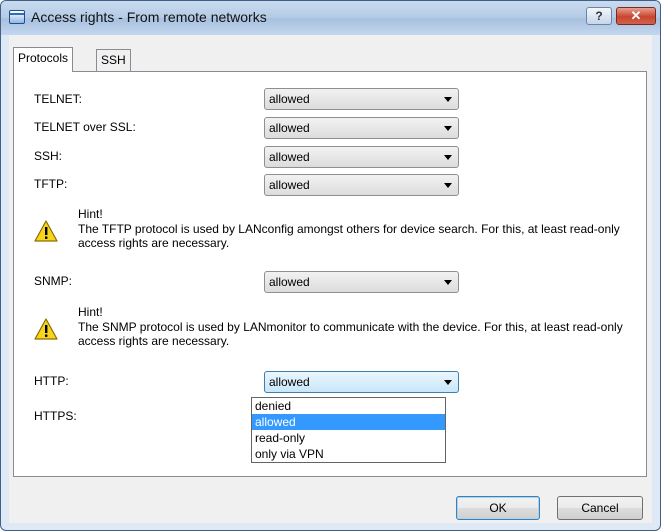 This screenshot has width=661, height=531. Describe the element at coordinates (348, 406) in the screenshot. I see `dropdown-option-denied: denied` at that location.